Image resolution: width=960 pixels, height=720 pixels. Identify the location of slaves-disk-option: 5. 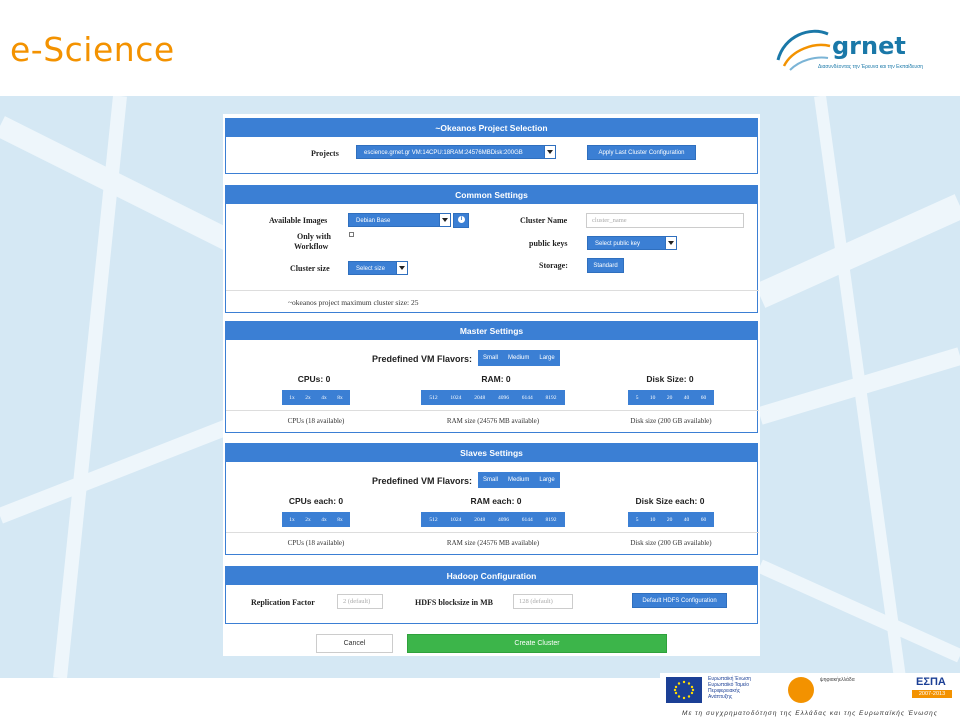
(637, 520).